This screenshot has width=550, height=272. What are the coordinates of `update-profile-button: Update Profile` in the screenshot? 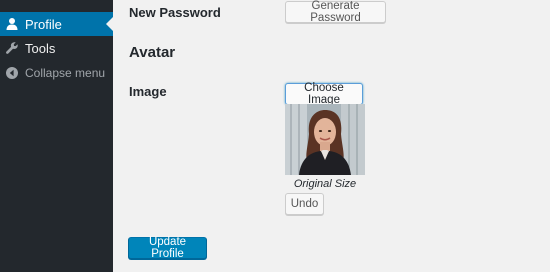 It's located at (167, 248).